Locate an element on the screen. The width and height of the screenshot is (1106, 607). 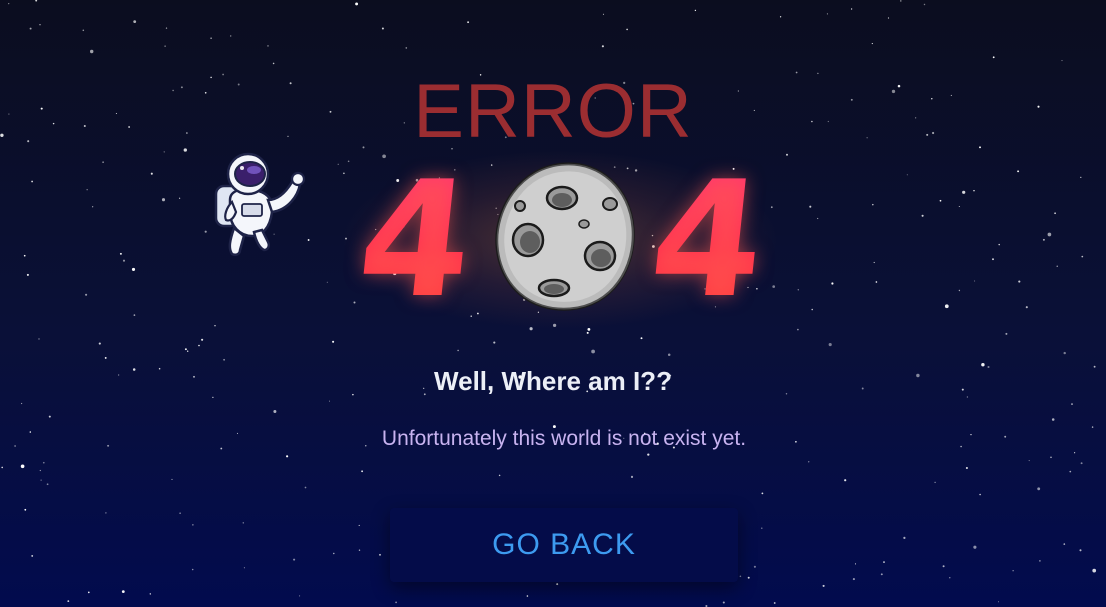
subtitle: Well, Where am I?? is located at coordinates (553, 381).